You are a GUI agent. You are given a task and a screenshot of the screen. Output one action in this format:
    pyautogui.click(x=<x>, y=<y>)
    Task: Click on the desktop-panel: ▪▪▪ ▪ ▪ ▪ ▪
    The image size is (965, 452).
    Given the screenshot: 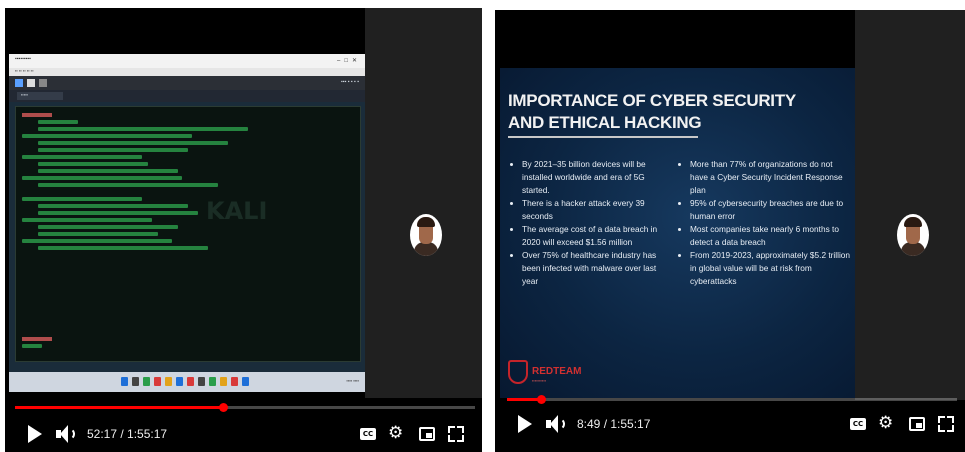 What is the action you would take?
    pyautogui.click(x=187, y=83)
    